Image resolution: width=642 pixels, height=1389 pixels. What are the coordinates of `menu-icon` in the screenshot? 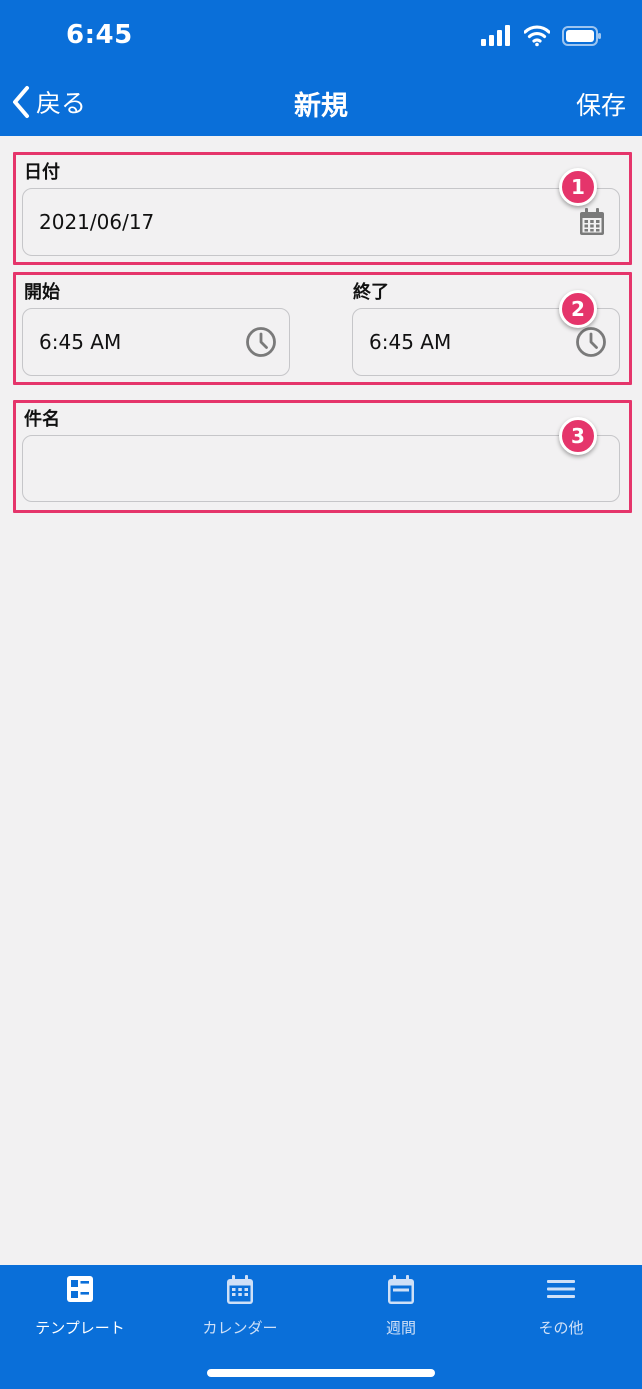 It's located at (561, 1289).